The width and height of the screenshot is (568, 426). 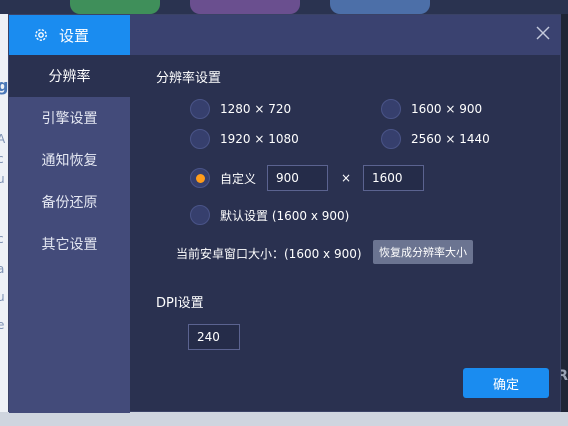 What do you see at coordinates (346, 178) in the screenshot?
I see `times-symbol: ×` at bounding box center [346, 178].